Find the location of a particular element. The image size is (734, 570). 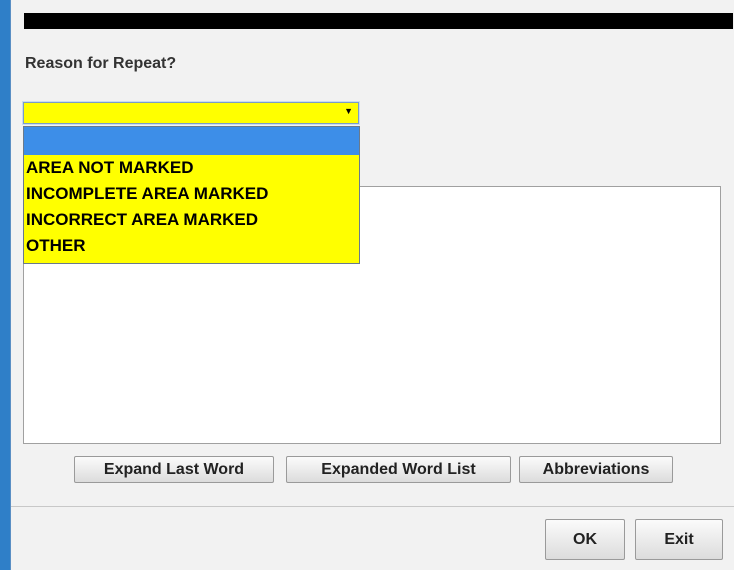

reason-prompt-label: Reason for Repeat? is located at coordinates (101, 63).